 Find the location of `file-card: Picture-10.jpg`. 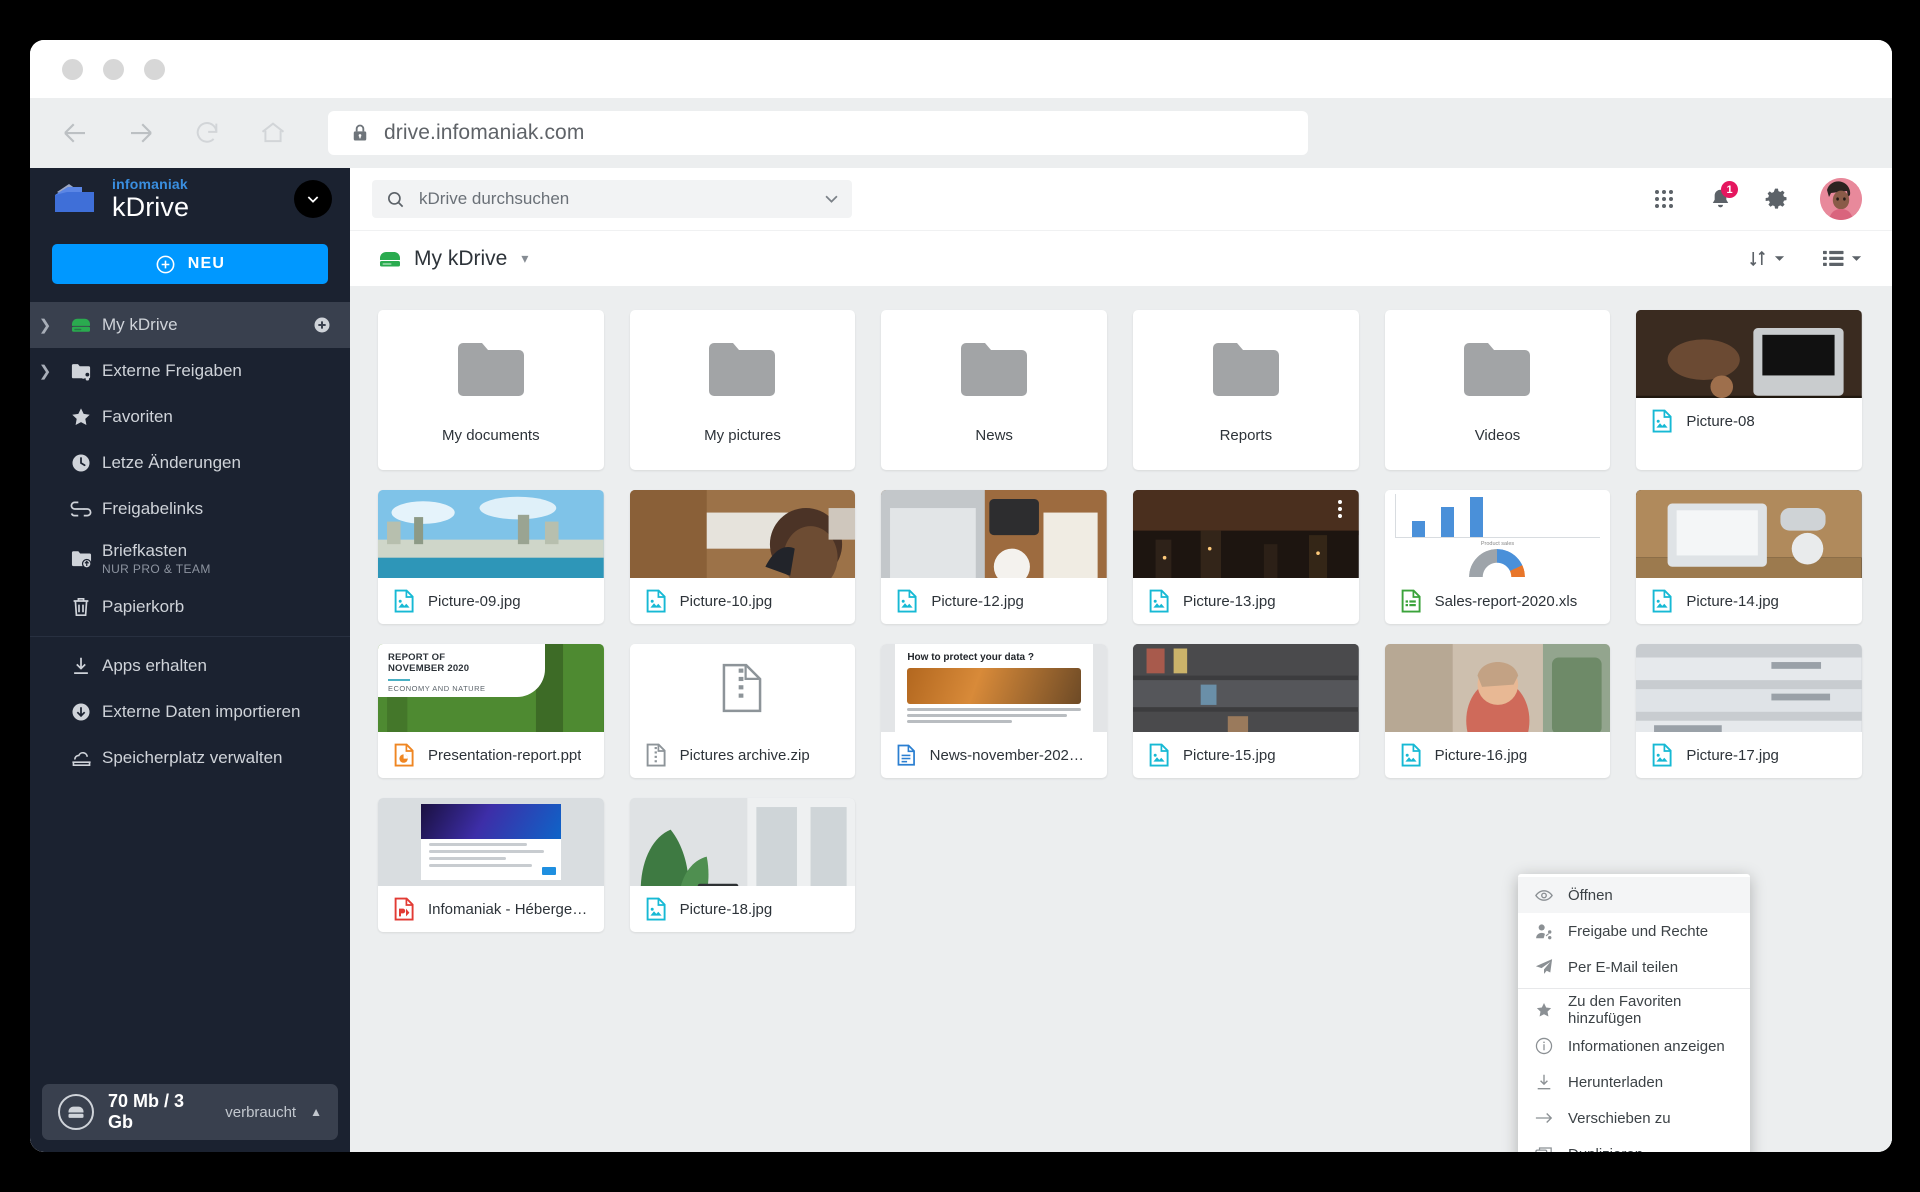

file-card: Picture-10.jpg is located at coordinates (742, 557).